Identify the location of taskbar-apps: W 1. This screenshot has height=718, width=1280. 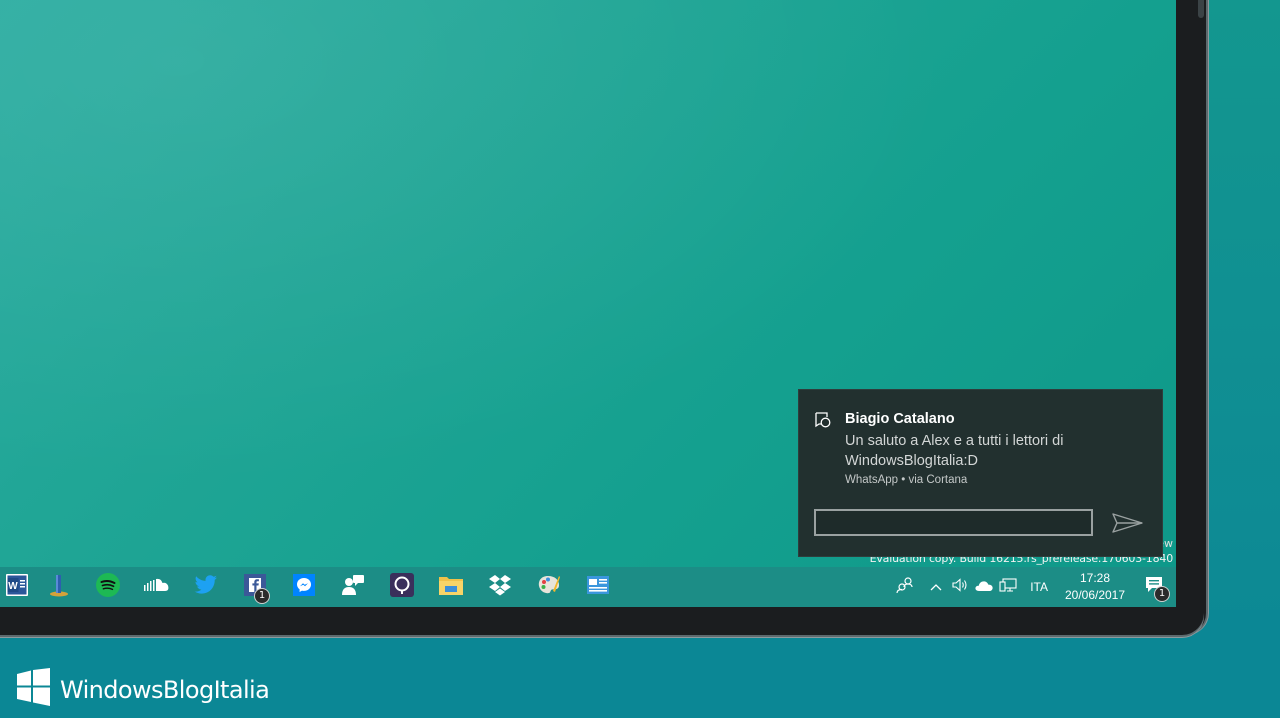
(311, 587).